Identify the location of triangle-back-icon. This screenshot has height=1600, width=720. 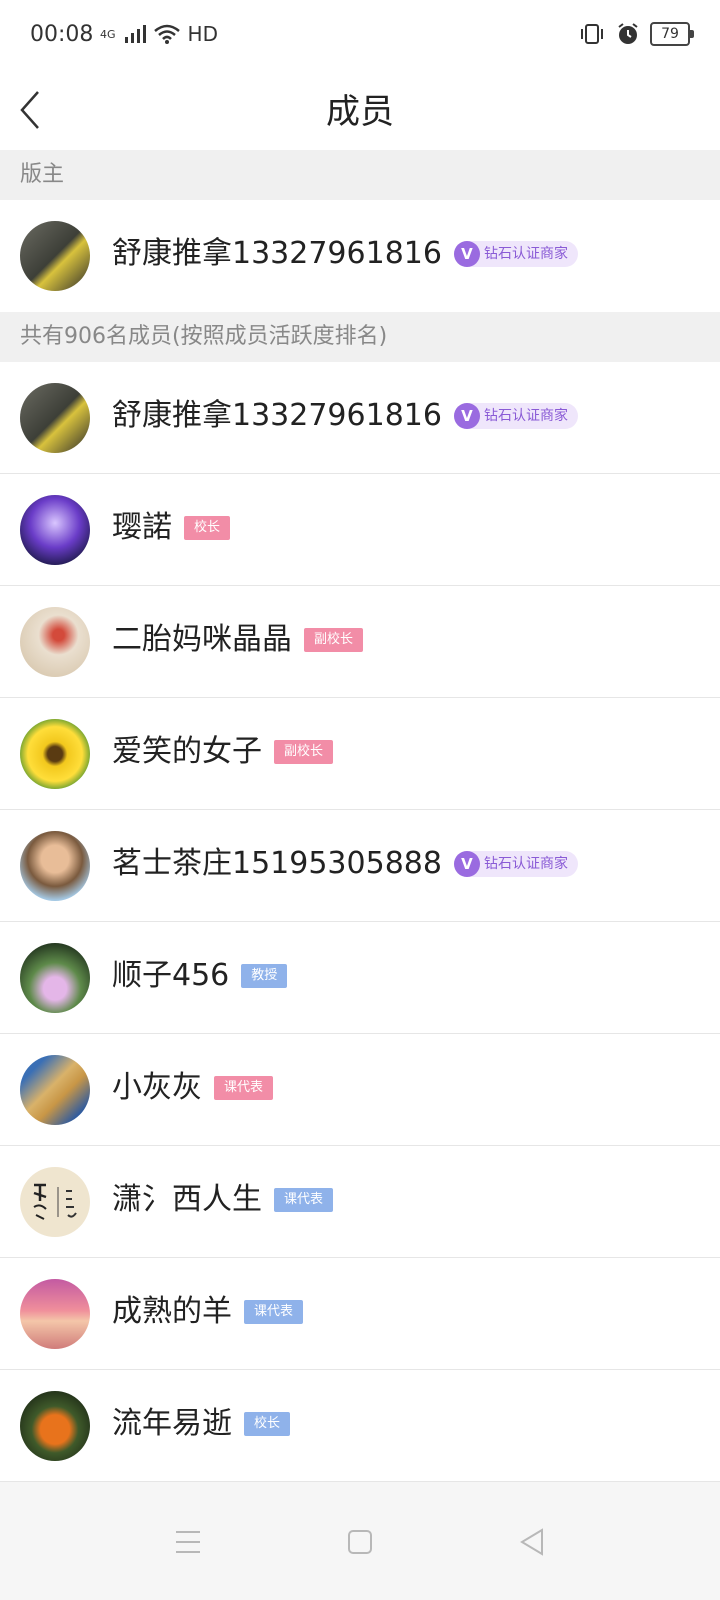
(531, 1542).